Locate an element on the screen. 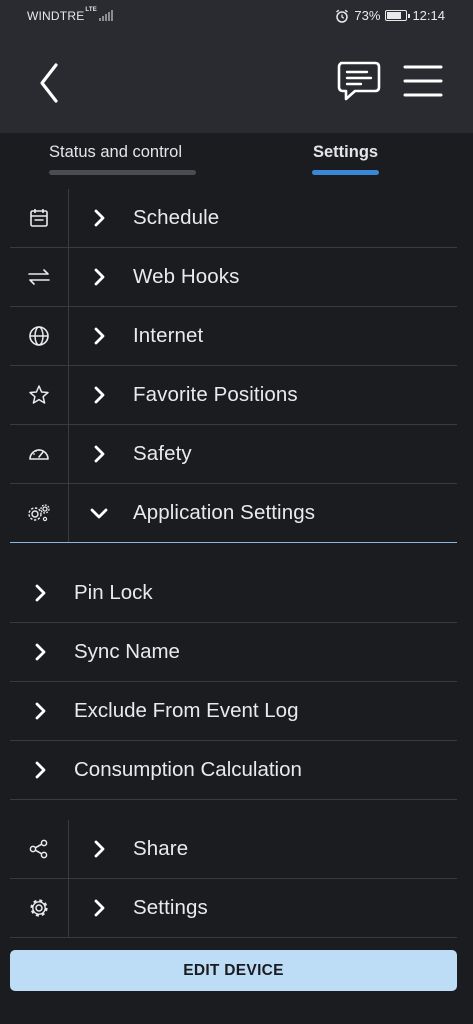 This screenshot has width=473, height=1024. submenu-item-consumption-calculation: Consumption Calculation is located at coordinates (233, 770).